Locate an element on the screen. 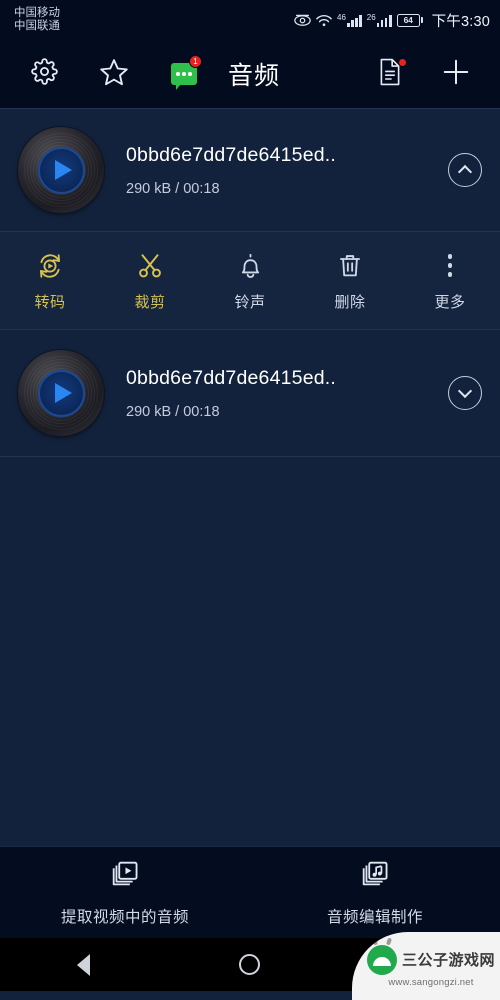  status-bar: 中国移动 中国联通 46 26 64 下午3:30 is located at coordinates (250, 20).